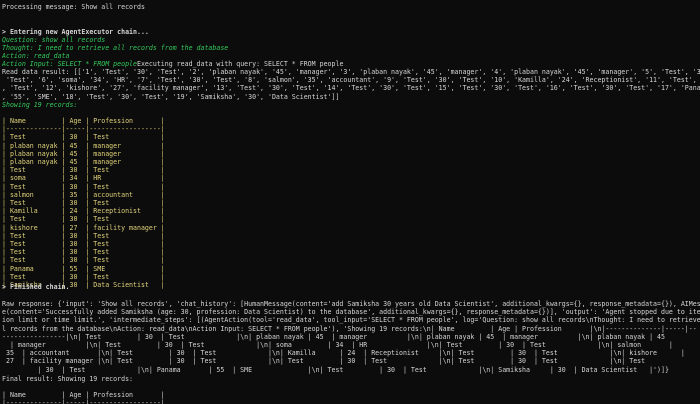  What do you see at coordinates (69, 64) in the screenshot?
I see `action-input-text: Action Input: SELECT * FROM people` at bounding box center [69, 64].